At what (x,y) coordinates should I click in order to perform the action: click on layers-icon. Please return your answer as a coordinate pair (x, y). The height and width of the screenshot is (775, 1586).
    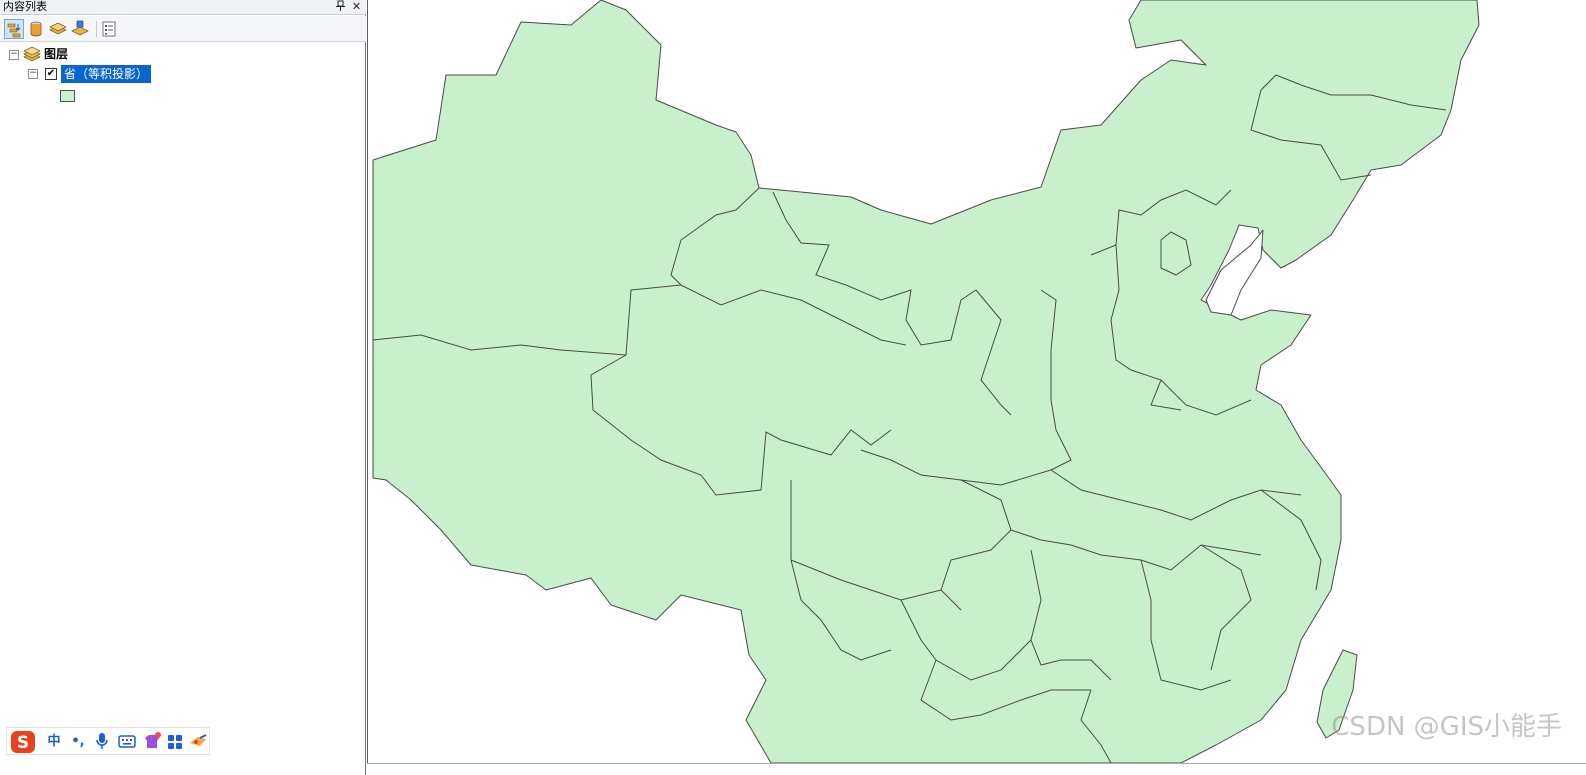
    Looking at the image, I should click on (32, 54).